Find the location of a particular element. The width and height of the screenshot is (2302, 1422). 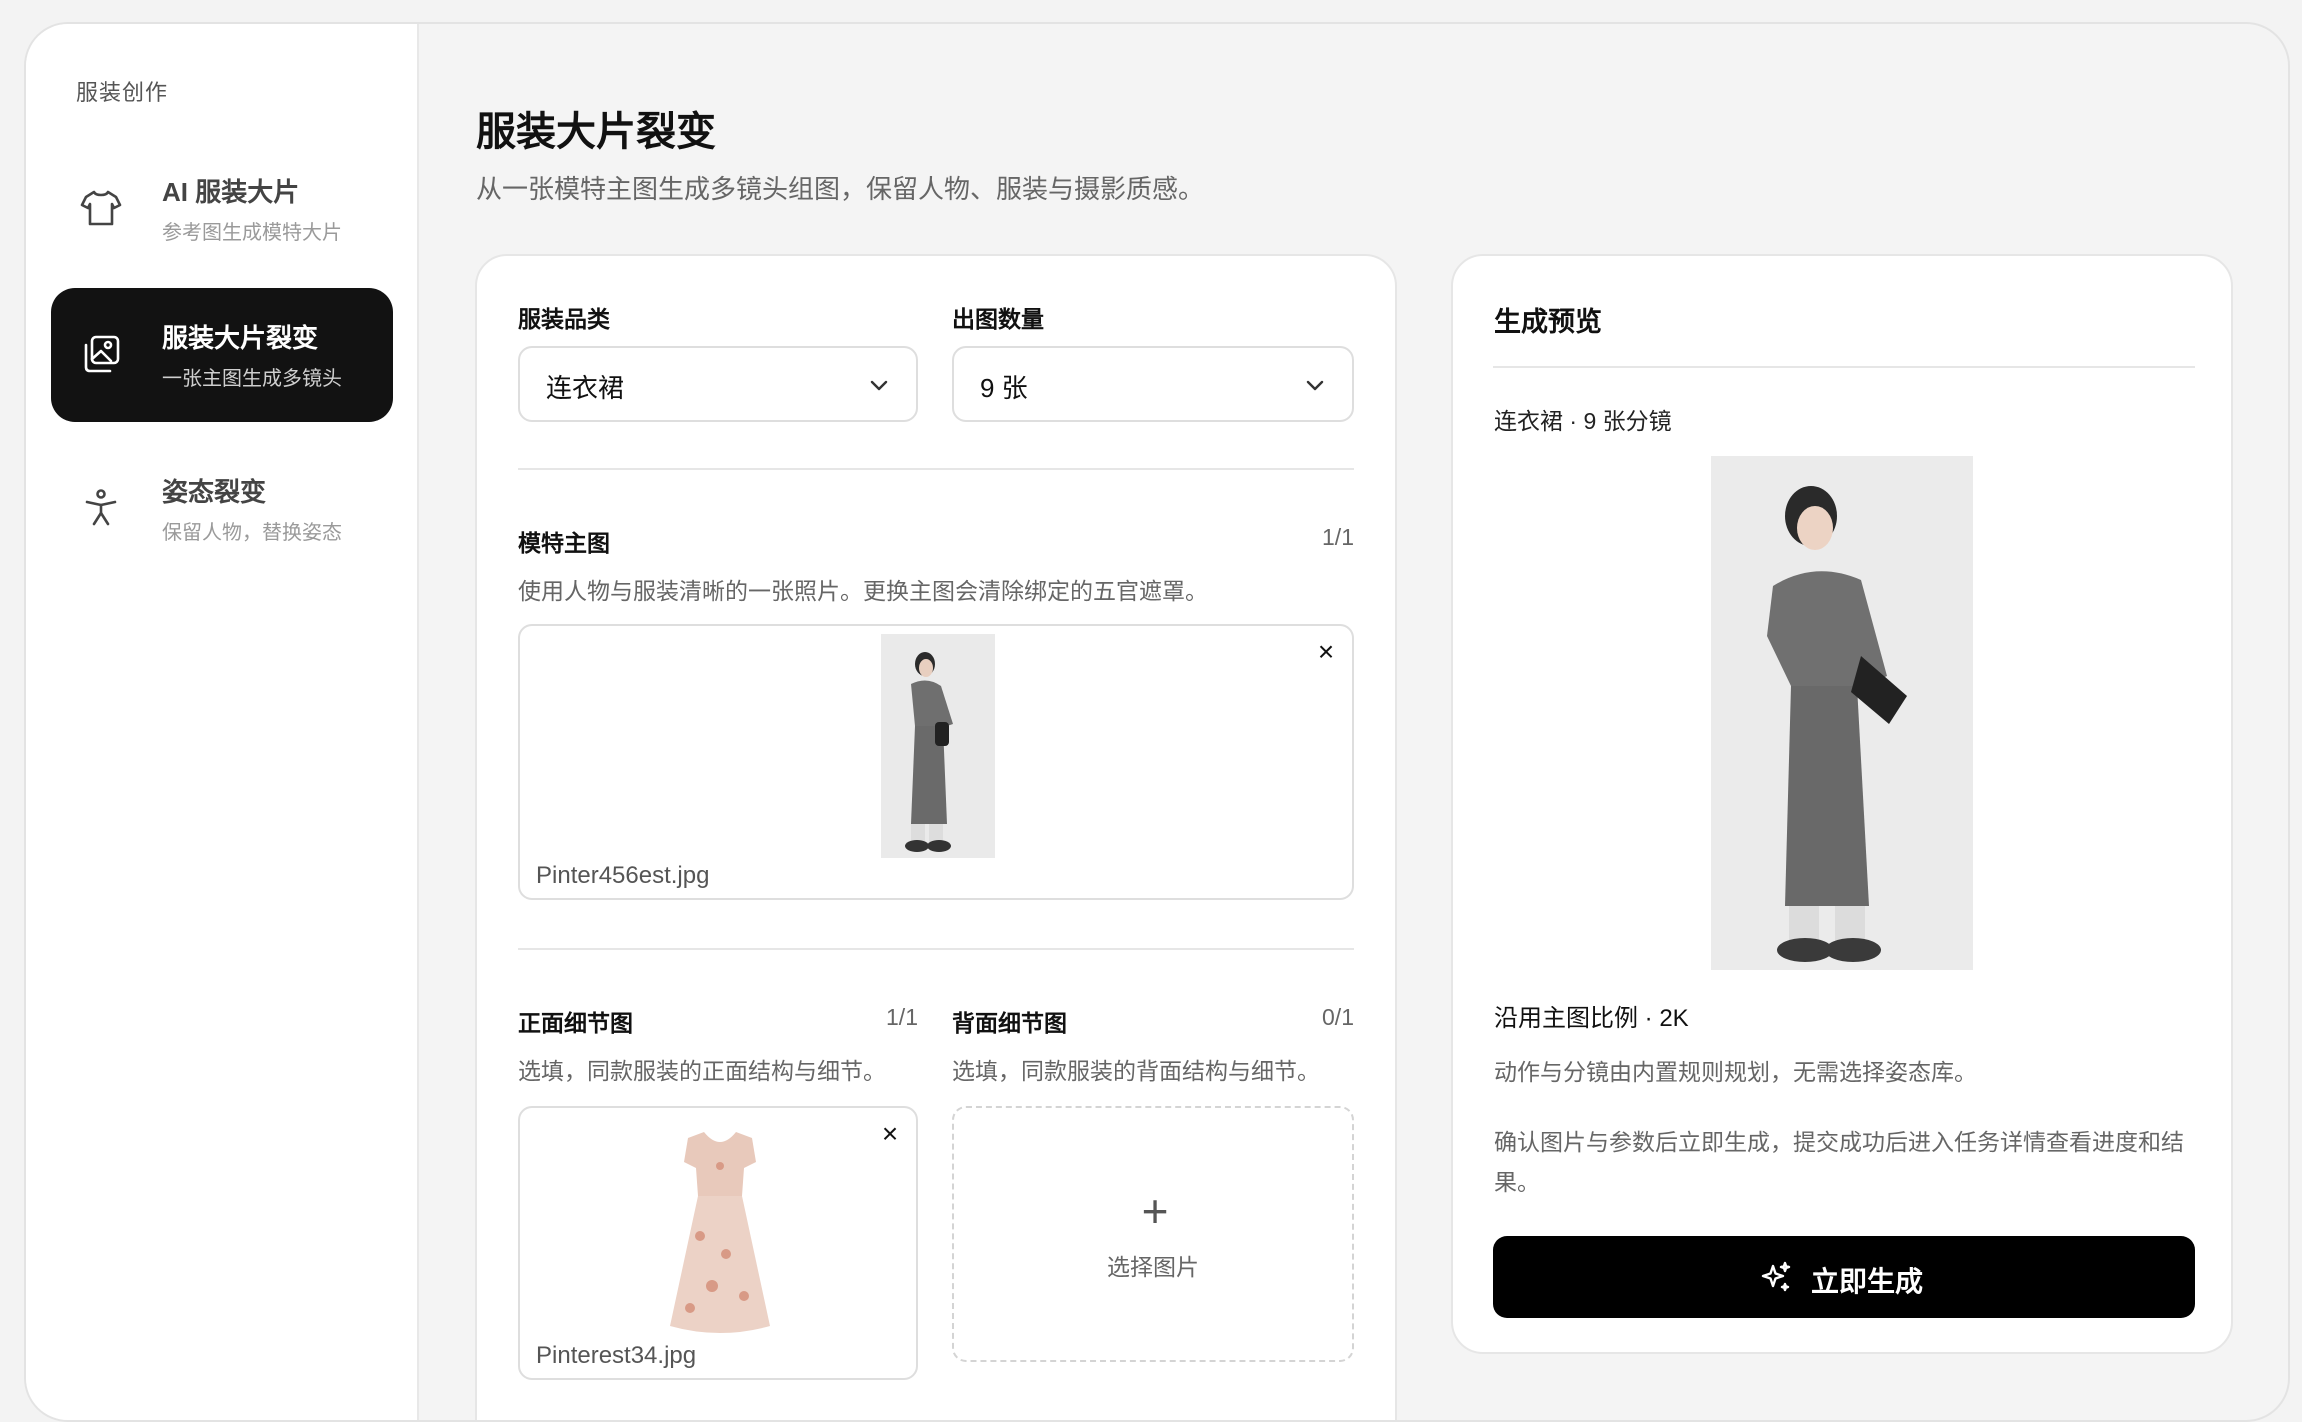

main-image-label: 模特主图 is located at coordinates (564, 543).